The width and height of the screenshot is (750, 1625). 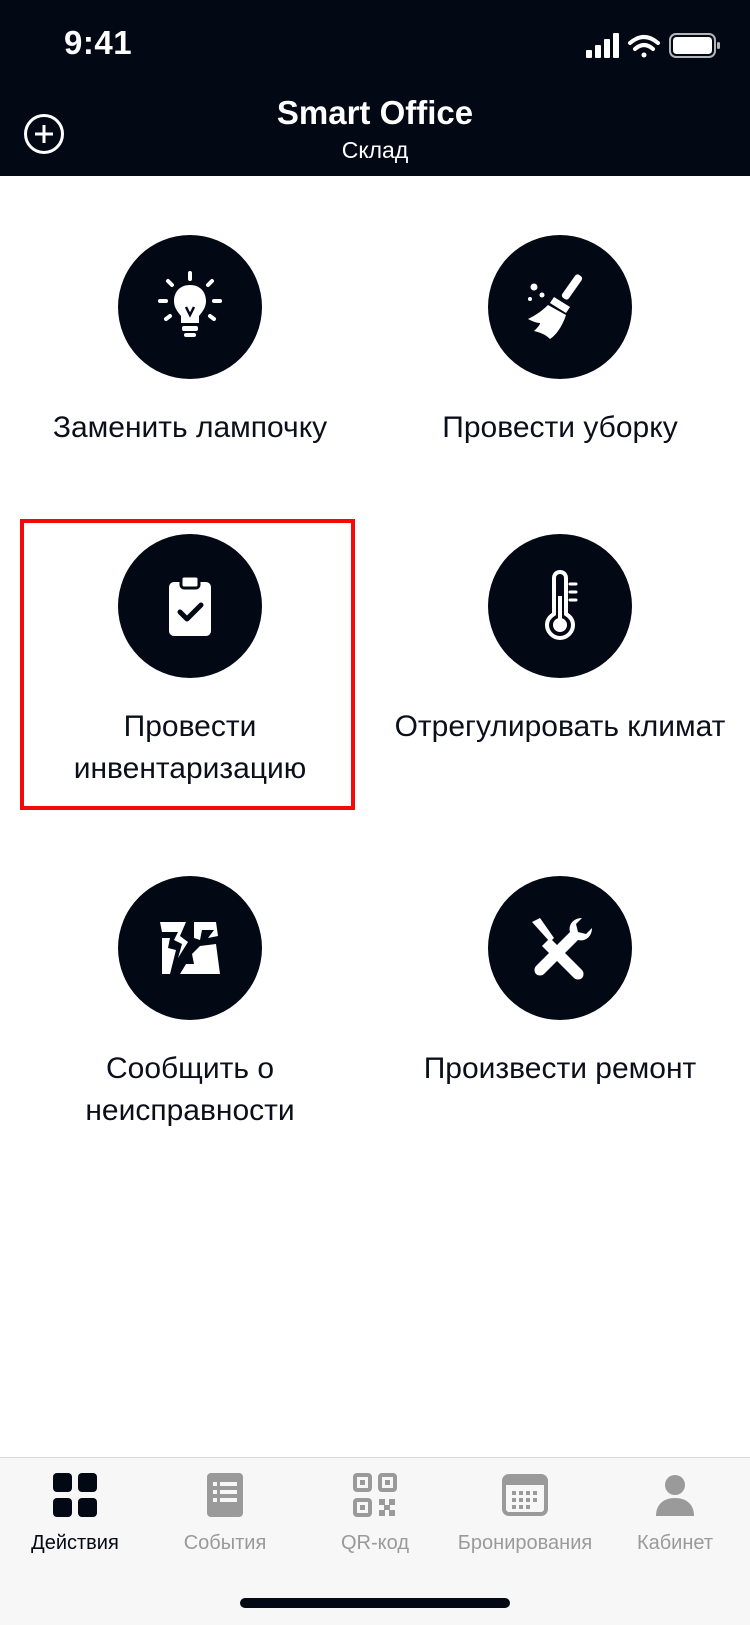 I want to click on tab-label: События, so click(x=225, y=1543).